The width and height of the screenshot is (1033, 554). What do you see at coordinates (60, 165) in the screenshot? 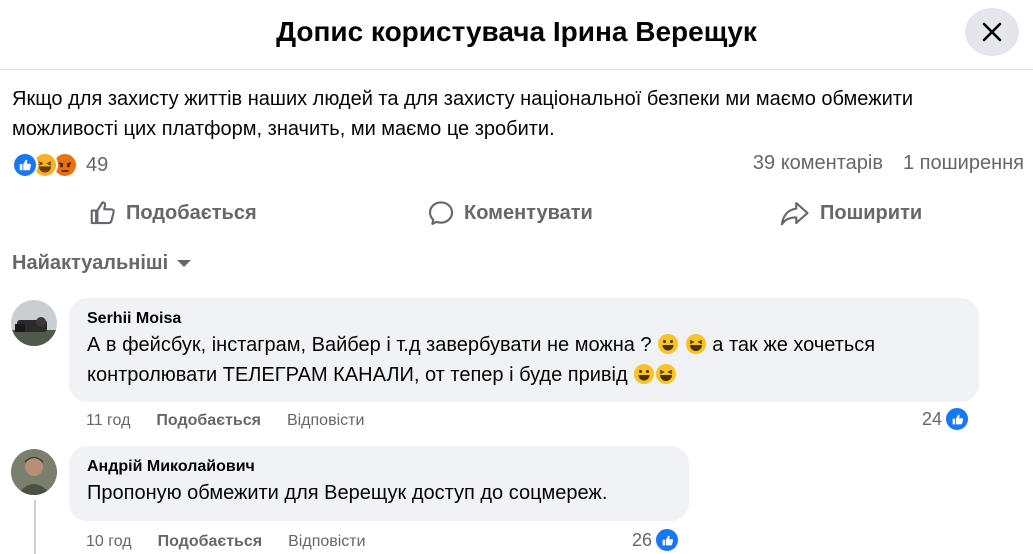
I see `reactions-summary: 49` at bounding box center [60, 165].